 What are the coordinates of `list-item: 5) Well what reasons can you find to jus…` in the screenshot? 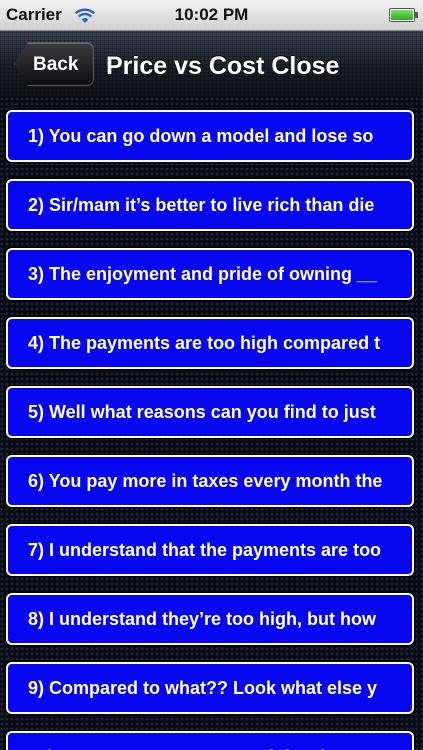 It's located at (210, 412).